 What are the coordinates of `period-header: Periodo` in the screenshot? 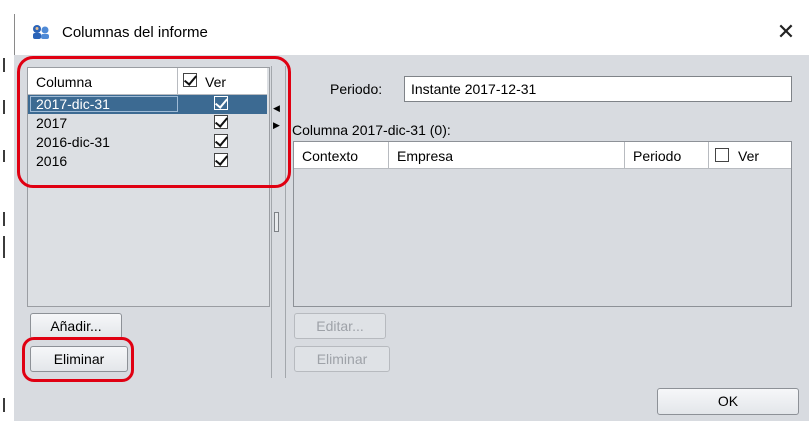 It's located at (657, 156).